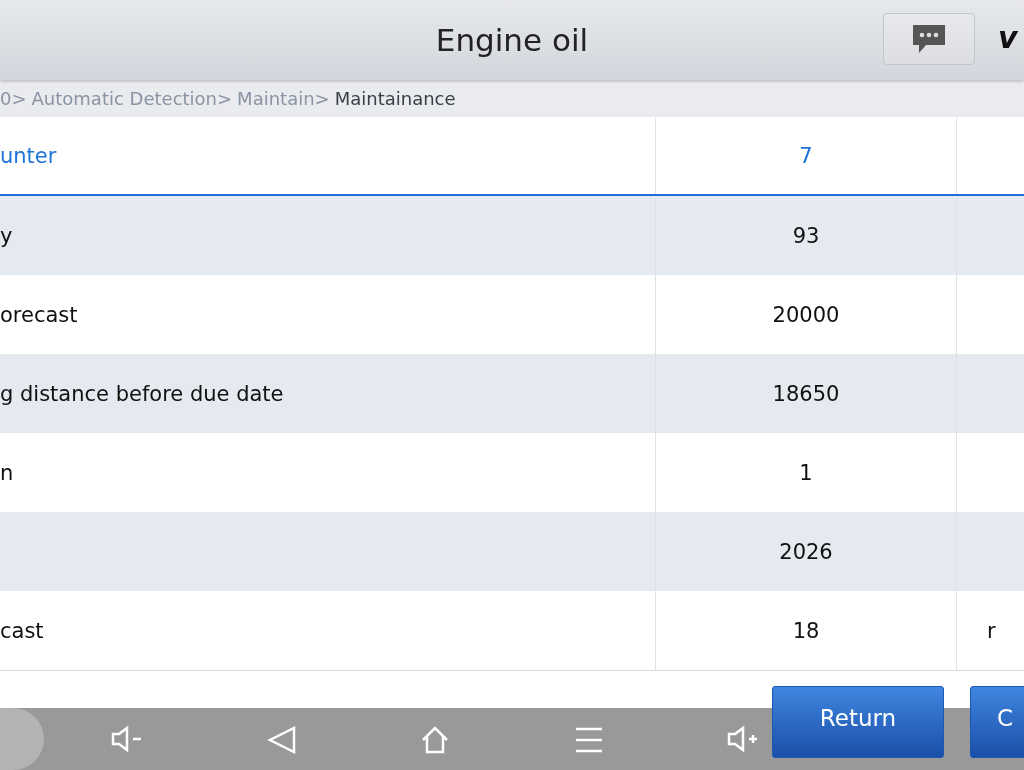 This screenshot has width=1024, height=770. I want to click on action-button: Return, so click(858, 722).